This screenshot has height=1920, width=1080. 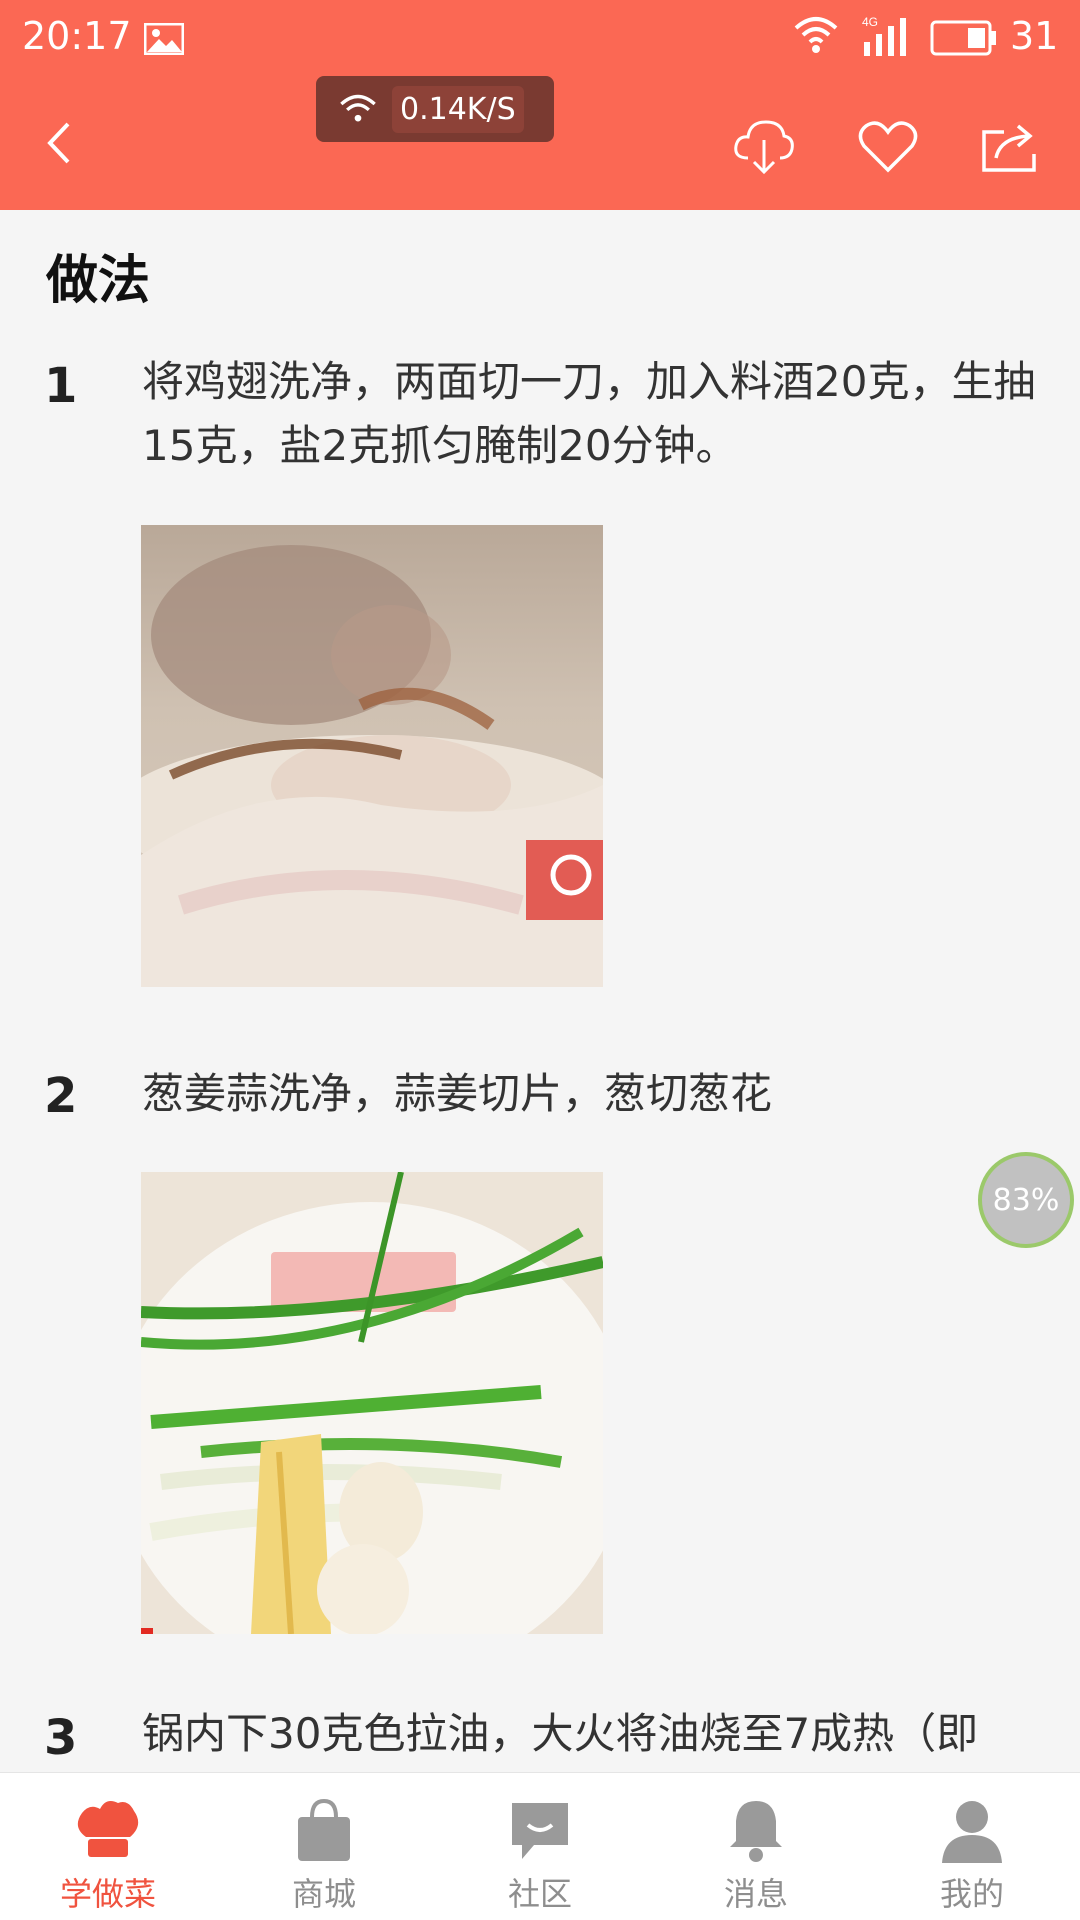 What do you see at coordinates (108, 1830) in the screenshot?
I see `chef-hat-icon` at bounding box center [108, 1830].